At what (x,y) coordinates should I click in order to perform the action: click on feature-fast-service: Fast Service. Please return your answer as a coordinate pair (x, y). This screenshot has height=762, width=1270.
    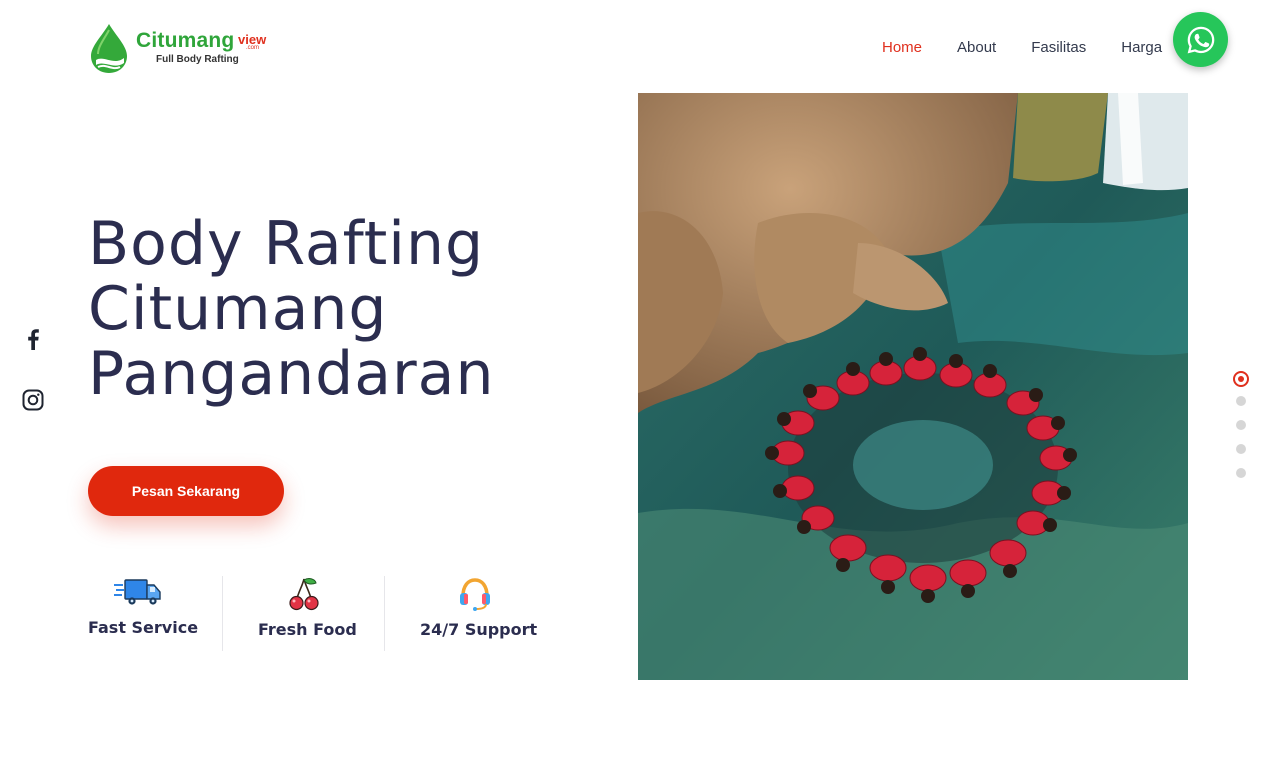
    Looking at the image, I should click on (143, 605).